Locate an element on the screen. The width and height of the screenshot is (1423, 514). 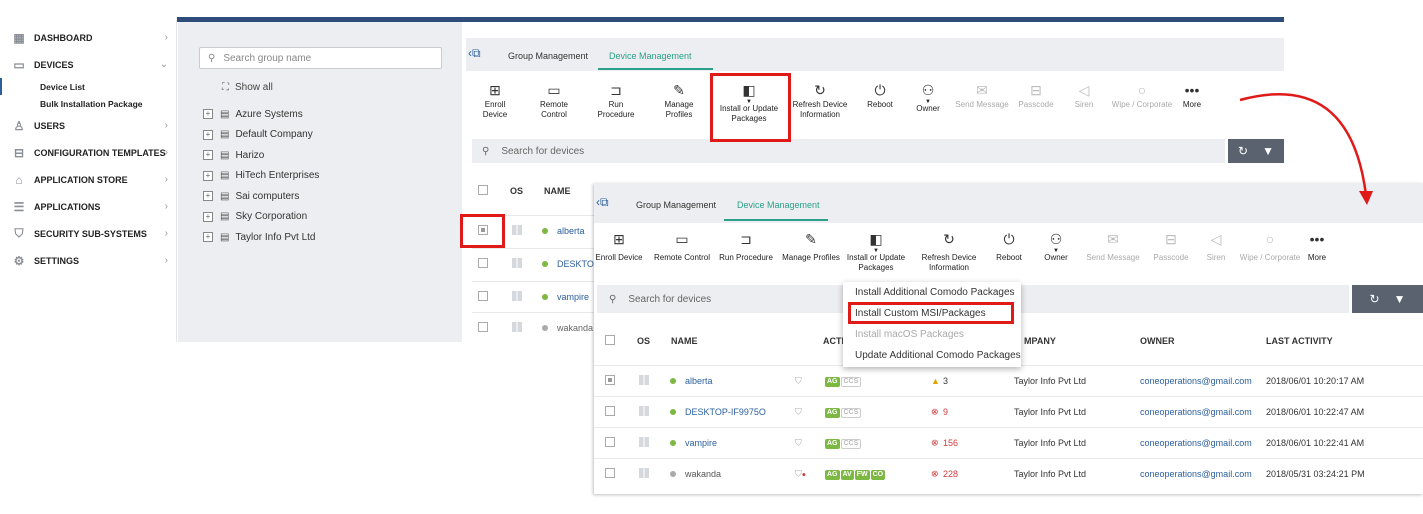
col-company: MPANY is located at coordinates (1040, 341).